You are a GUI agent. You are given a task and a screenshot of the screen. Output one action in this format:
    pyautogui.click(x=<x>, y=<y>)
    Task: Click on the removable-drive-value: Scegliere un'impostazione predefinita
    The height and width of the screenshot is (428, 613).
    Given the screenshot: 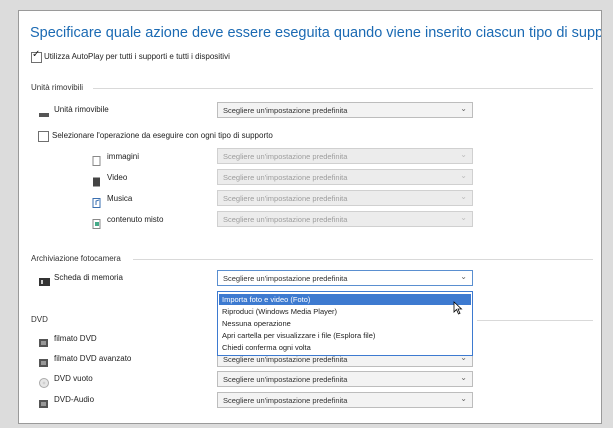 What is the action you would take?
    pyautogui.click(x=285, y=110)
    